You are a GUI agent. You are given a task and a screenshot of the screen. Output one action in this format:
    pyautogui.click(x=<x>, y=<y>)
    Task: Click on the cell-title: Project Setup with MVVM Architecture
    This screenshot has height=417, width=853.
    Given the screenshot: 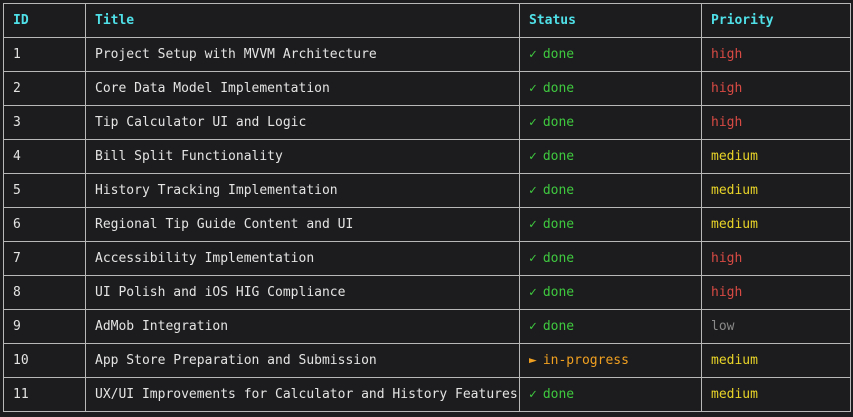 What is the action you would take?
    pyautogui.click(x=302, y=54)
    